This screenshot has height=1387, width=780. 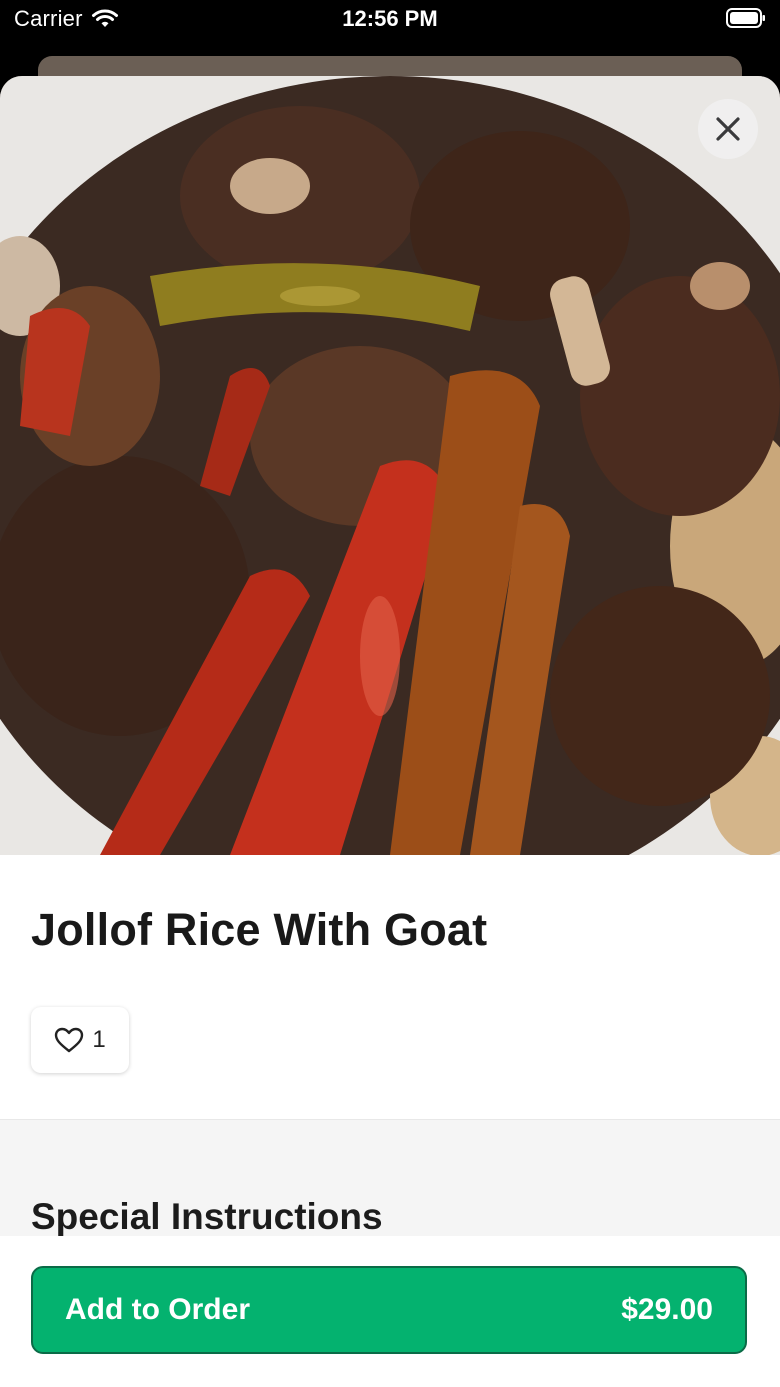 I want to click on add-to-order-button: Add to Order $29.00, so click(x=389, y=1310).